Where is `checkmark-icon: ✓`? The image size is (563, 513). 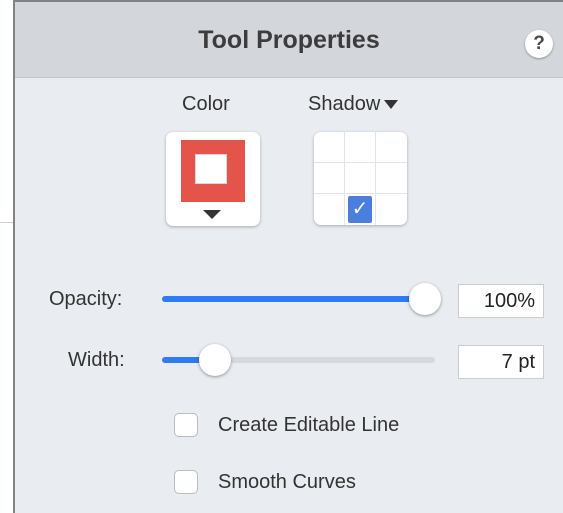 checkmark-icon: ✓ is located at coordinates (360, 209).